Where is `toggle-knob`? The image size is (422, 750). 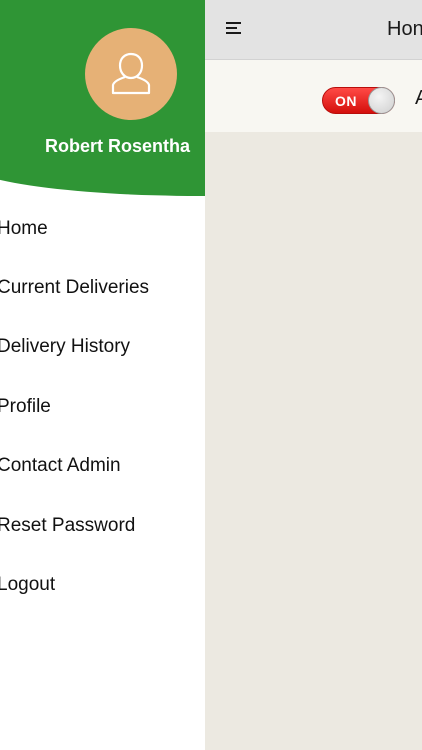 toggle-knob is located at coordinates (381, 100).